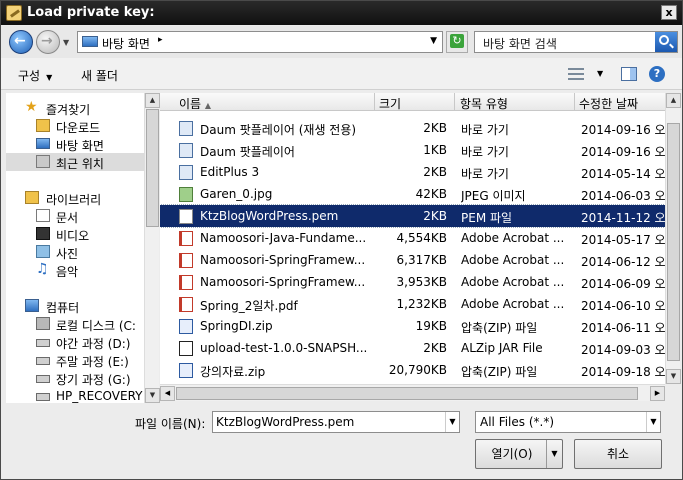 This screenshot has height=480, width=683. I want to click on column-header-size: 크기, so click(390, 103).